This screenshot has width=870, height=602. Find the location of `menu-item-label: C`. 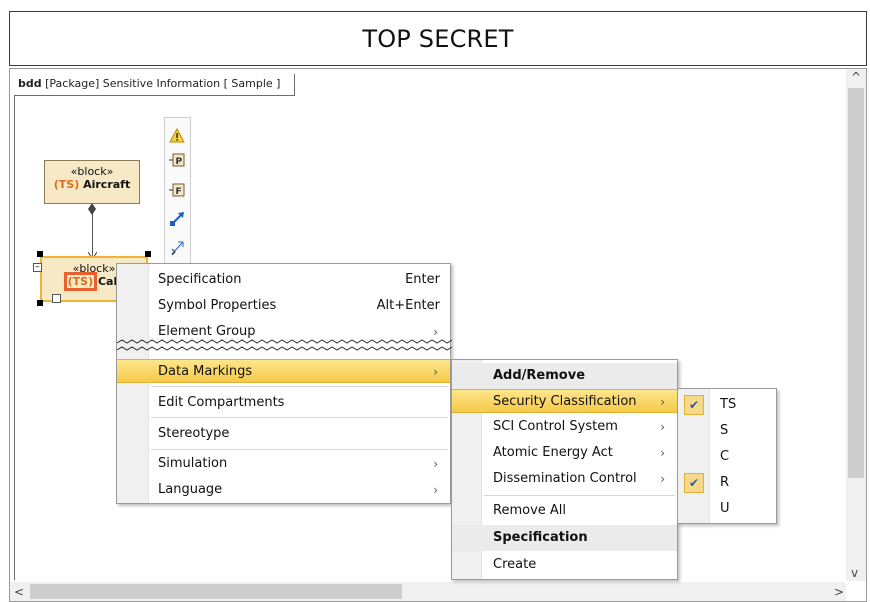

menu-item-label: C is located at coordinates (725, 456).